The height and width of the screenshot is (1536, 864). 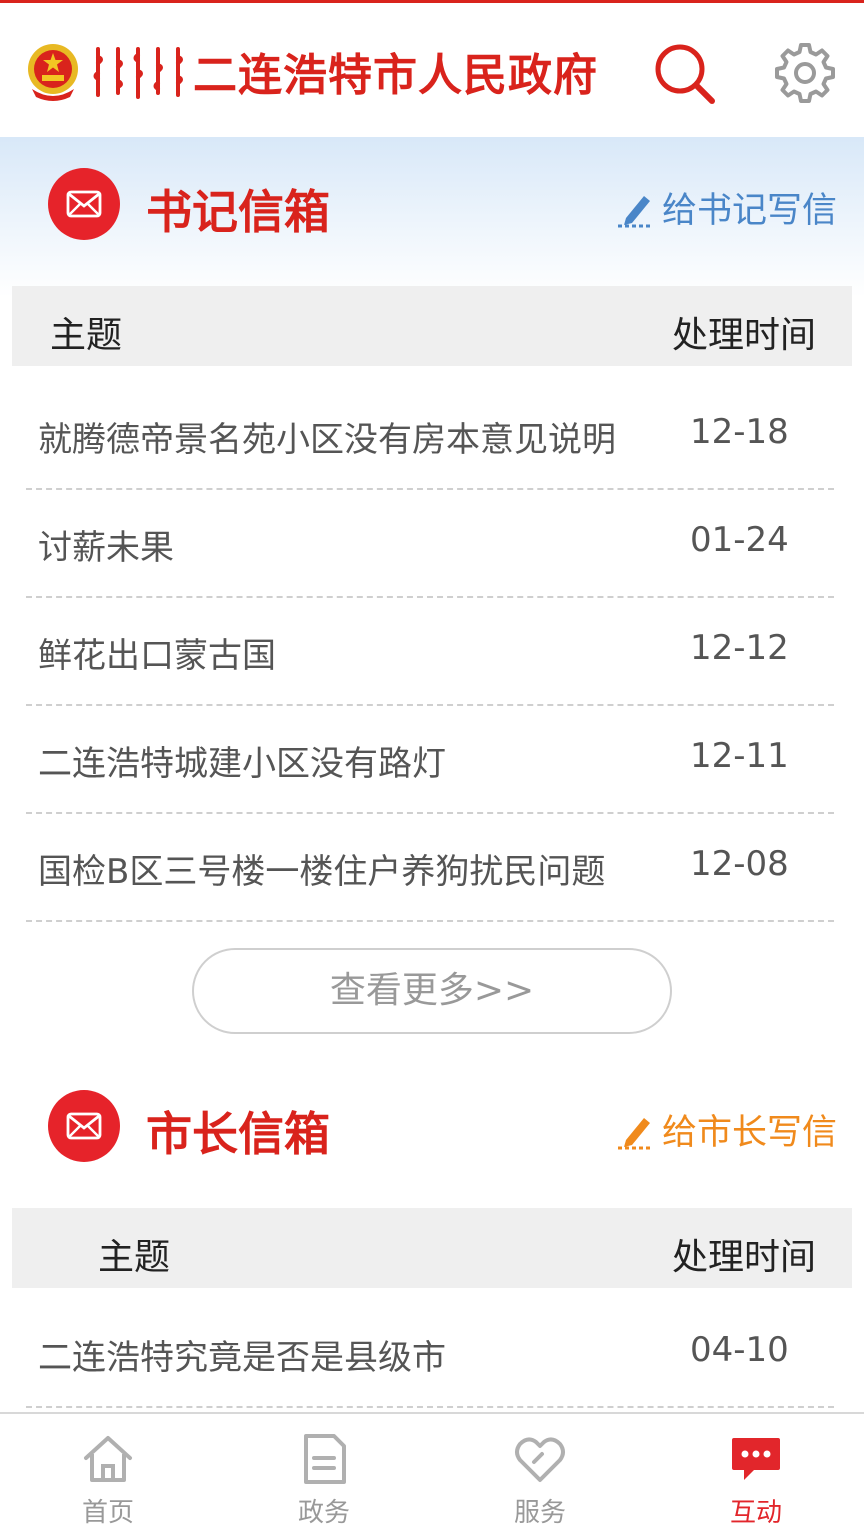 I want to click on list-item: 国检B区三号楼一楼住户养狗扰民问题 12-08, so click(x=430, y=868).